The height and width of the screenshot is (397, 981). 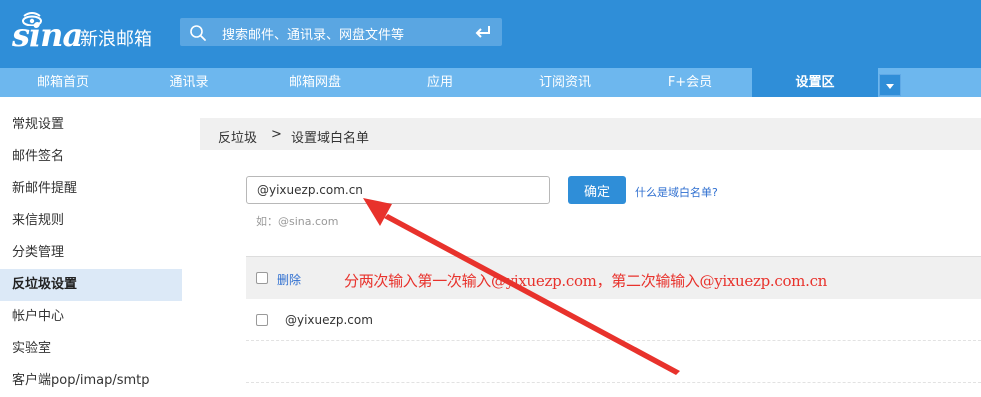 What do you see at coordinates (198, 33) in the screenshot?
I see `search-icon` at bounding box center [198, 33].